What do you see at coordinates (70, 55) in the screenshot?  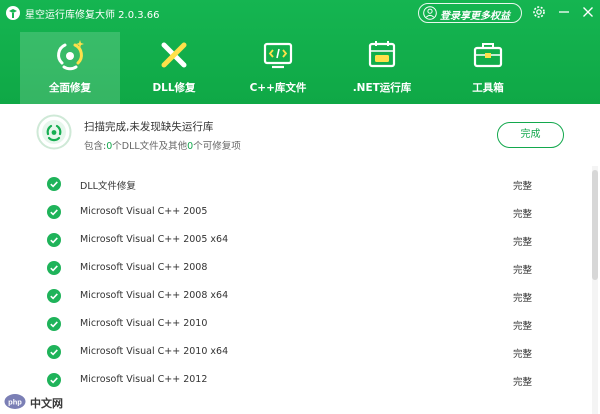 I see `full-repair-icon` at bounding box center [70, 55].